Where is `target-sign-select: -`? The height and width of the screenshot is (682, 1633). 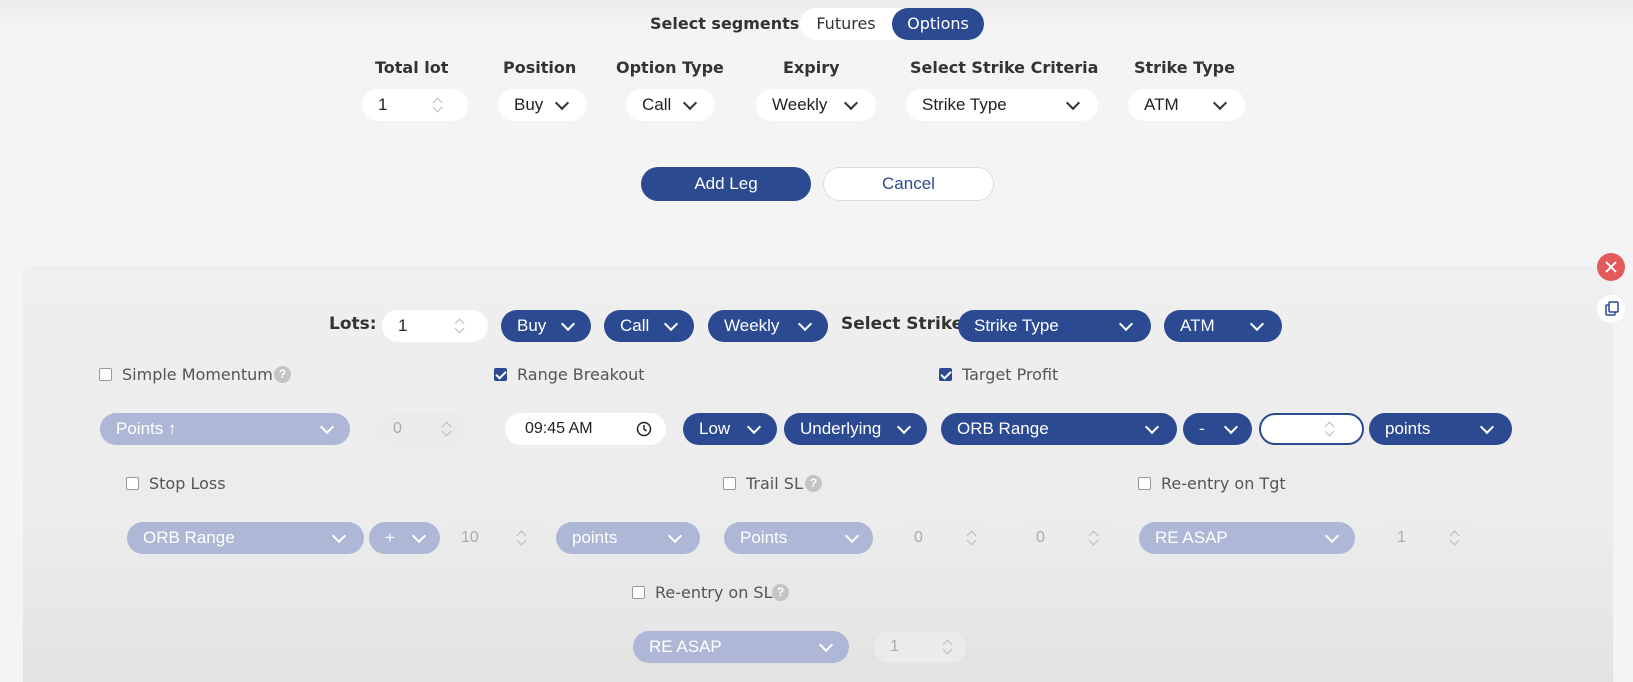
target-sign-select: - is located at coordinates (1217, 429).